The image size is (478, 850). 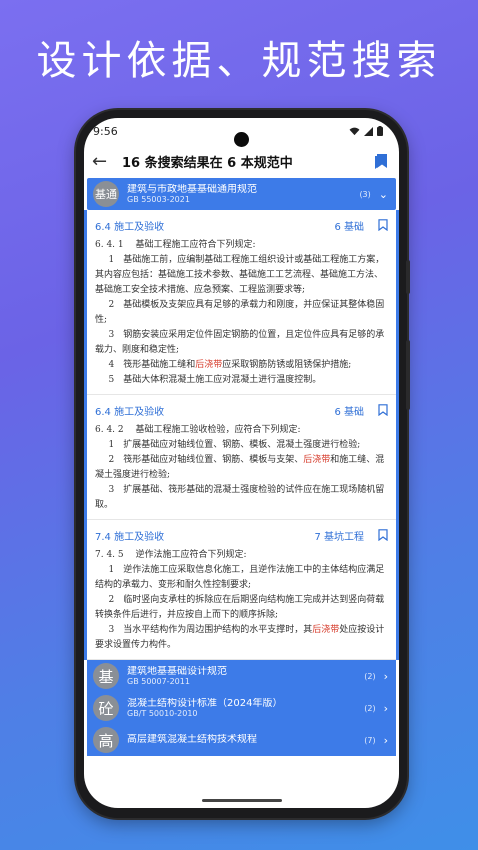 I want to click on spec-item: 高 高层建筑混凝土结构技术规程 (7) ›, so click(x=241, y=740).